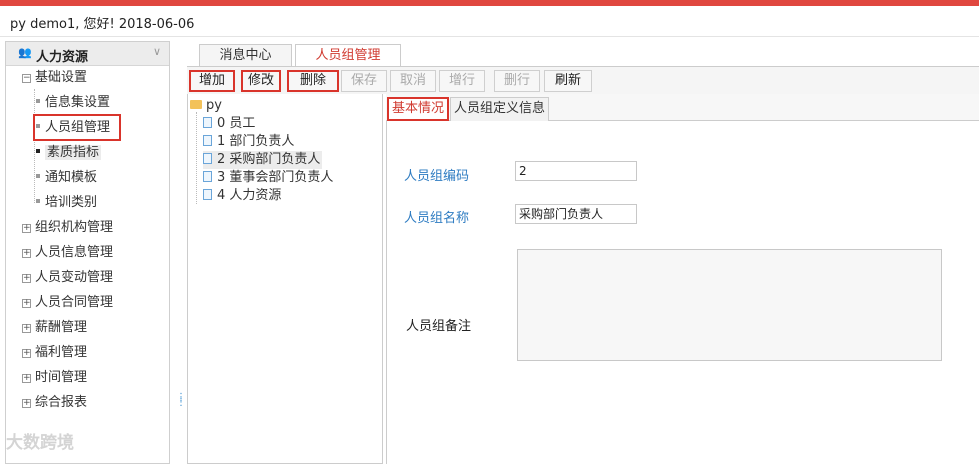  What do you see at coordinates (386, 292) in the screenshot?
I see `panel-border` at bounding box center [386, 292].